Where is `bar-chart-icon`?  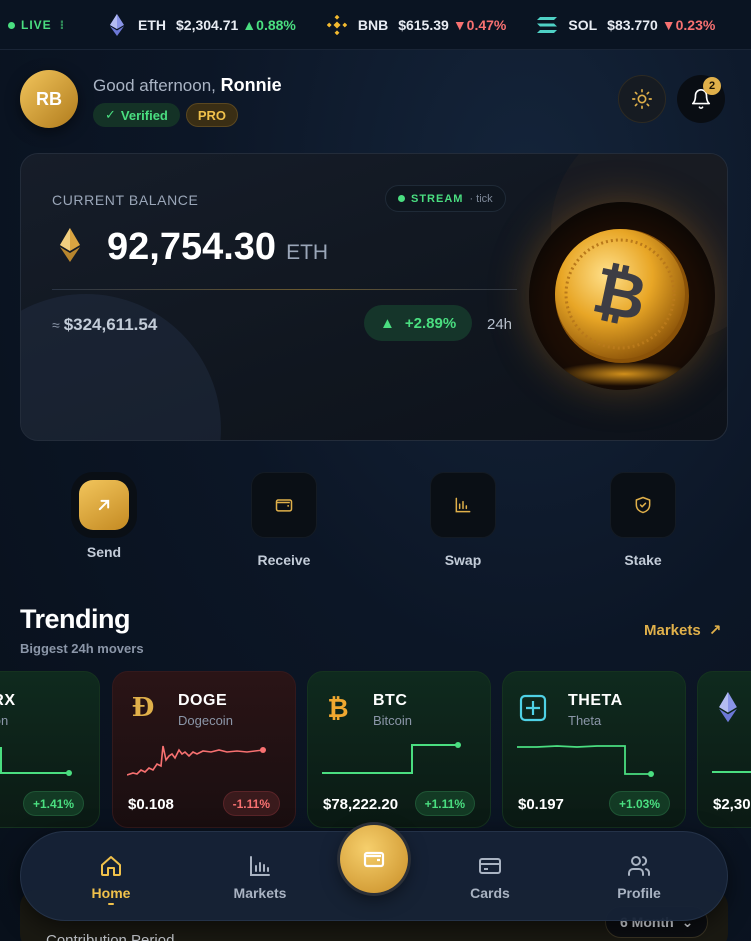
bar-chart-icon is located at coordinates (260, 866).